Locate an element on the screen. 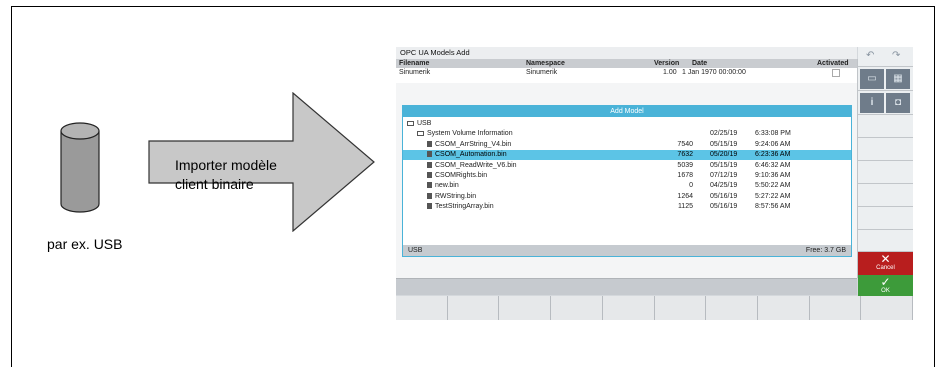  col-activated: Activated is located at coordinates (833, 63).